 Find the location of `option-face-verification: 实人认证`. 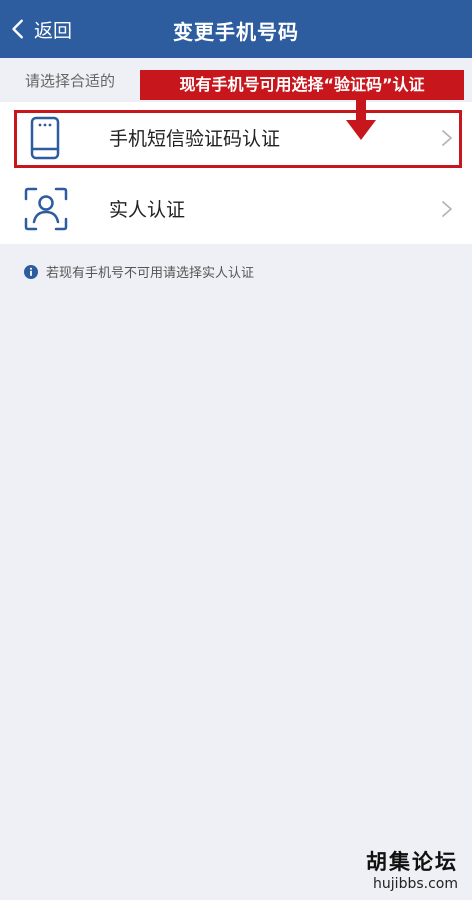

option-face-verification: 实人认证 is located at coordinates (236, 208).